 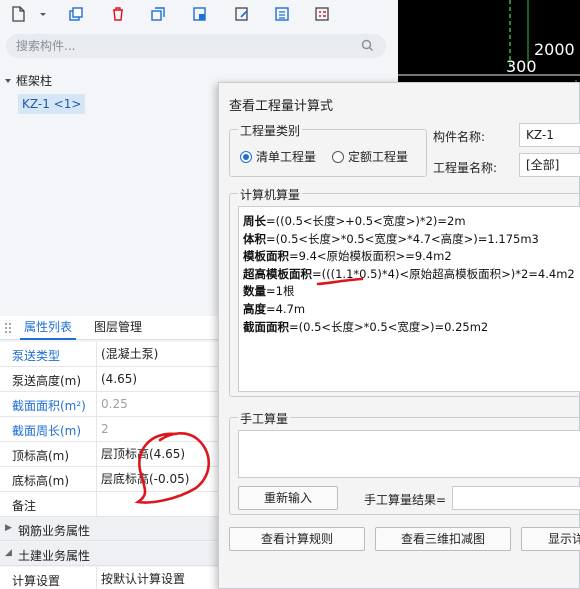 What do you see at coordinates (49, 406) in the screenshot?
I see `property-key: 截面面积(m²)` at bounding box center [49, 406].